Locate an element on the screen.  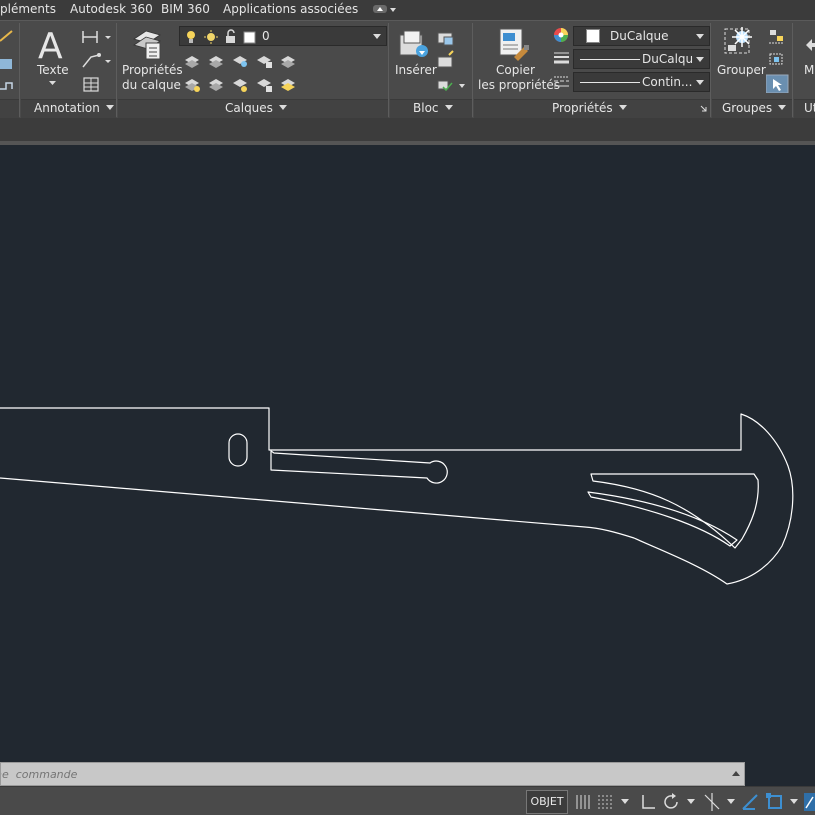
ribbon-toggle-icon is located at coordinates (384, 9).